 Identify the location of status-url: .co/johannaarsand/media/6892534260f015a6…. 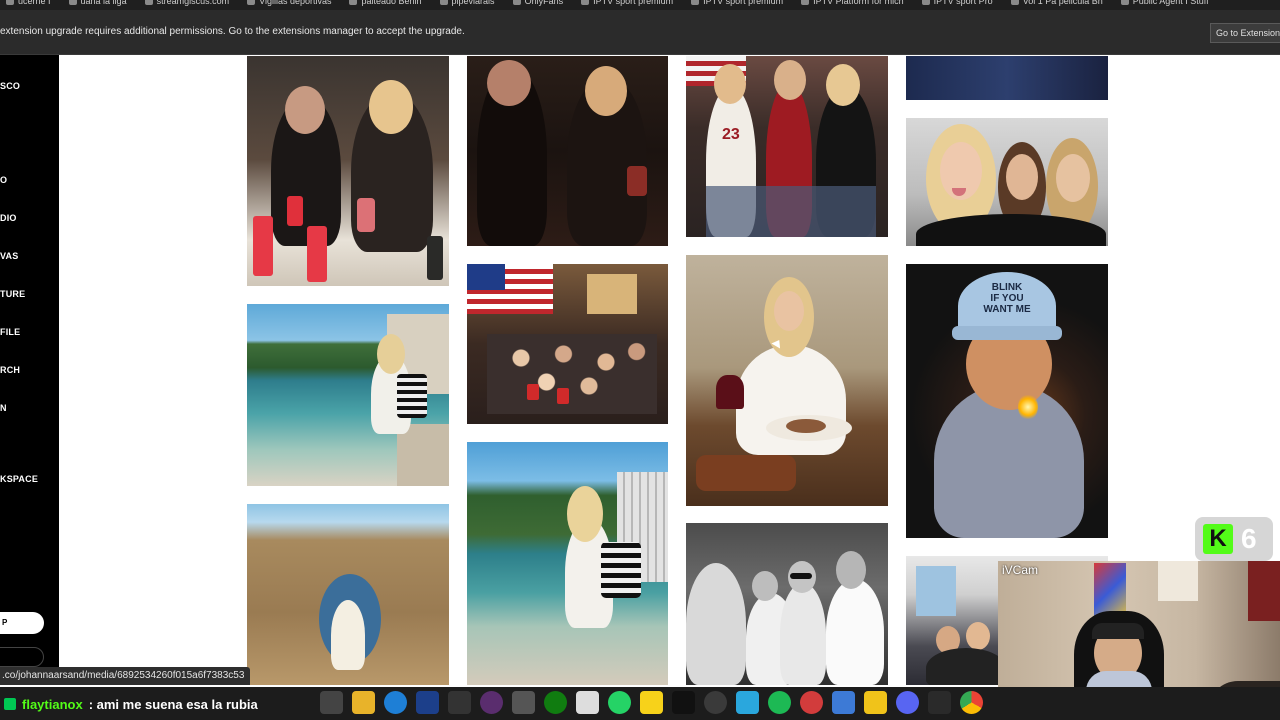
(125, 676).